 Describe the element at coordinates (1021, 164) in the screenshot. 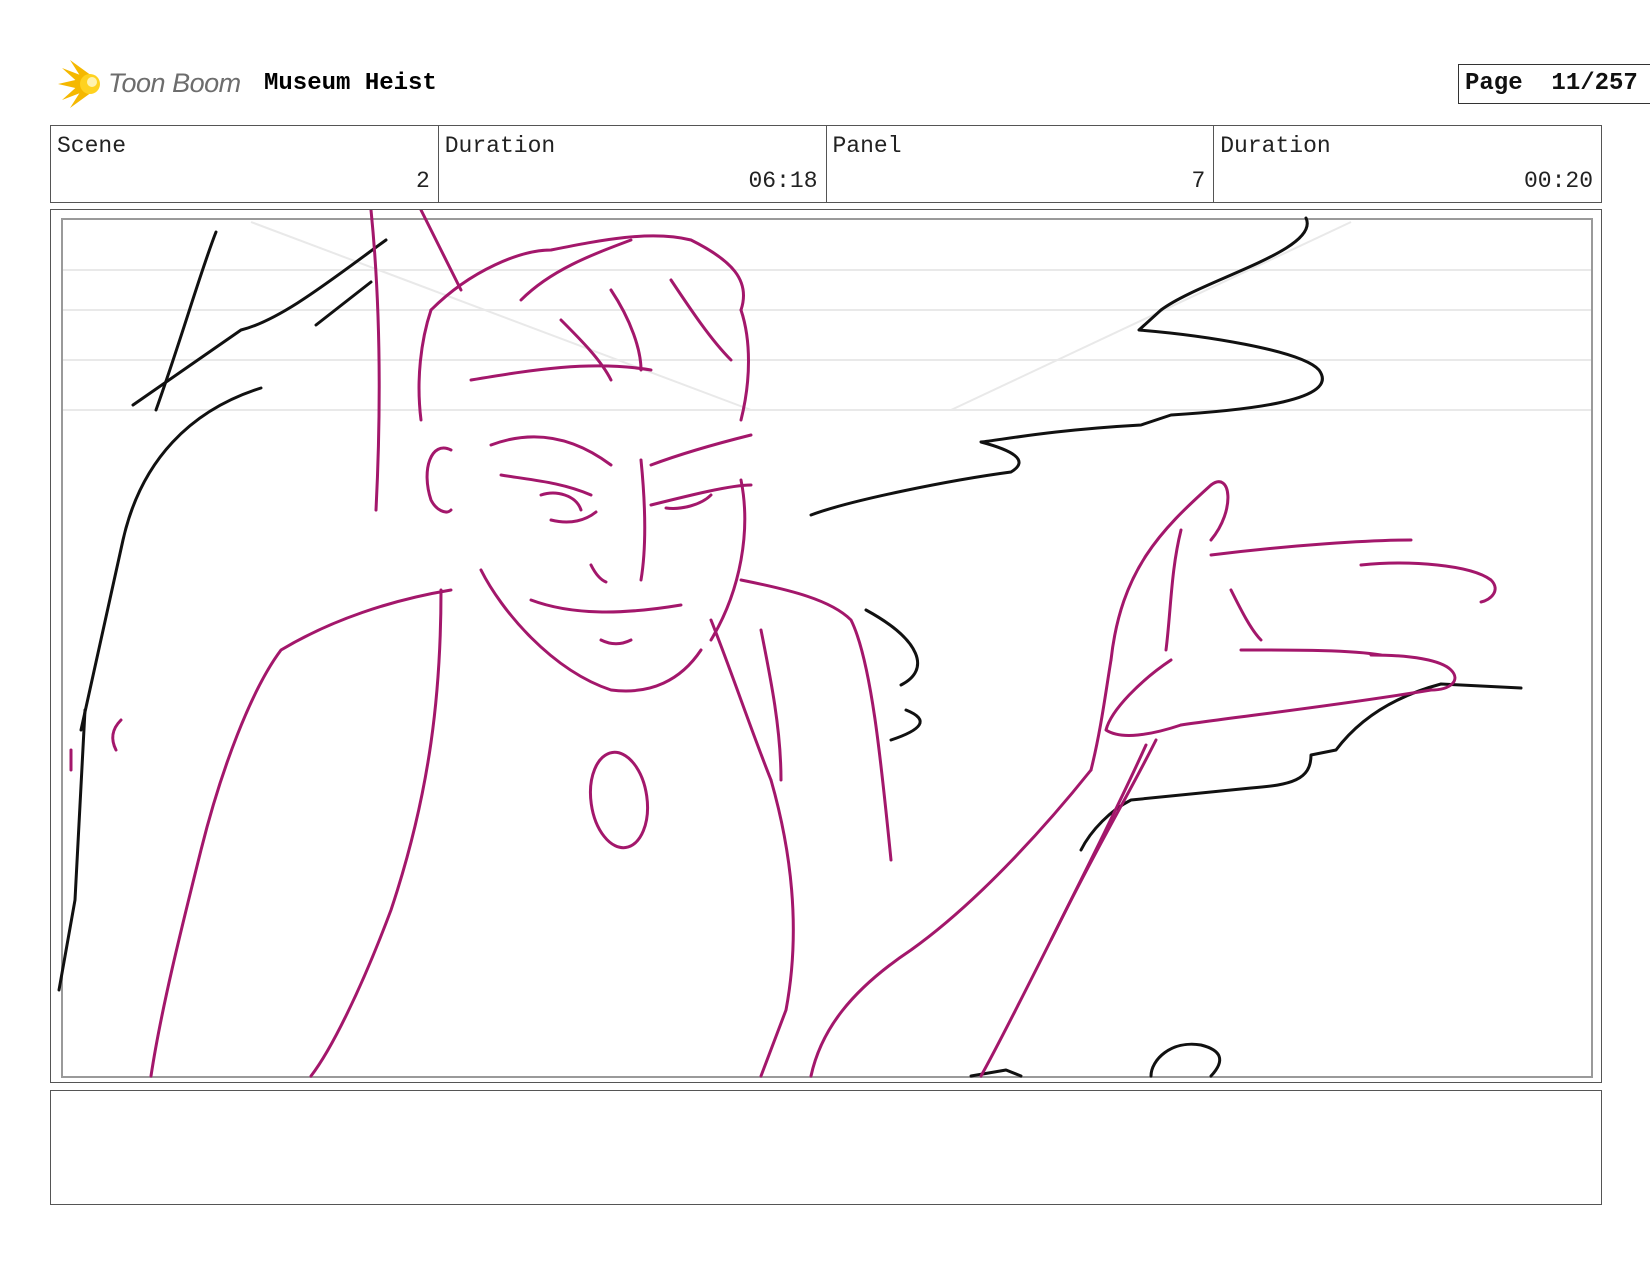

I see `panel-cell: Panel 7` at that location.